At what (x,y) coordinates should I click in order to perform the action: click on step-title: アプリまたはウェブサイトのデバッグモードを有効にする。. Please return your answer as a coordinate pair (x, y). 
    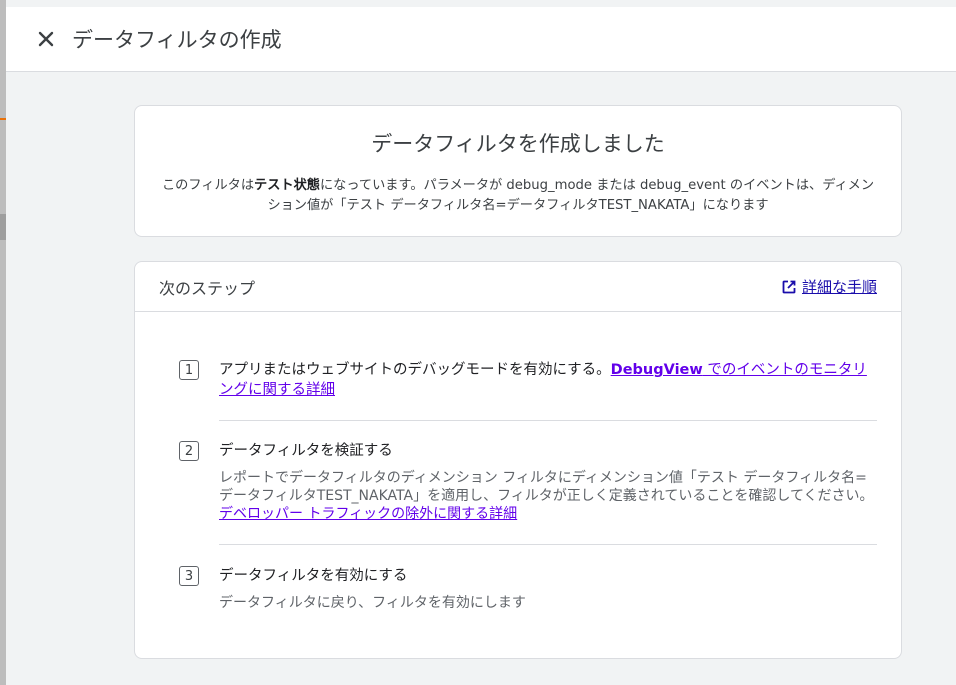
    Looking at the image, I should click on (415, 370).